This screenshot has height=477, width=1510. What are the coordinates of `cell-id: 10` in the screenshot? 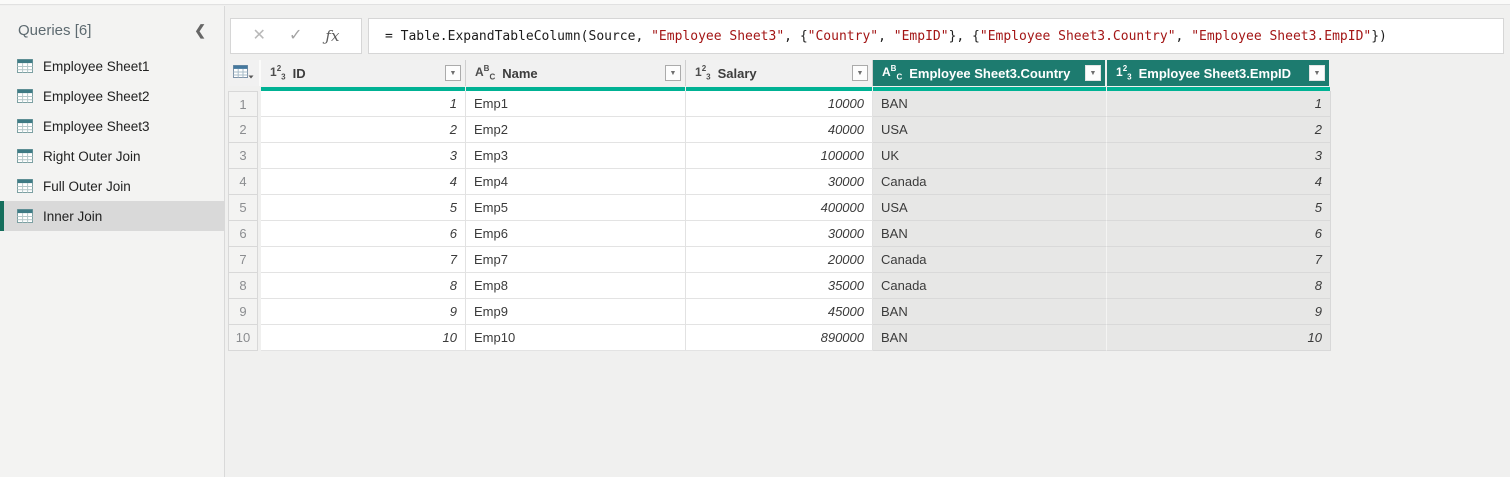 It's located at (363, 338).